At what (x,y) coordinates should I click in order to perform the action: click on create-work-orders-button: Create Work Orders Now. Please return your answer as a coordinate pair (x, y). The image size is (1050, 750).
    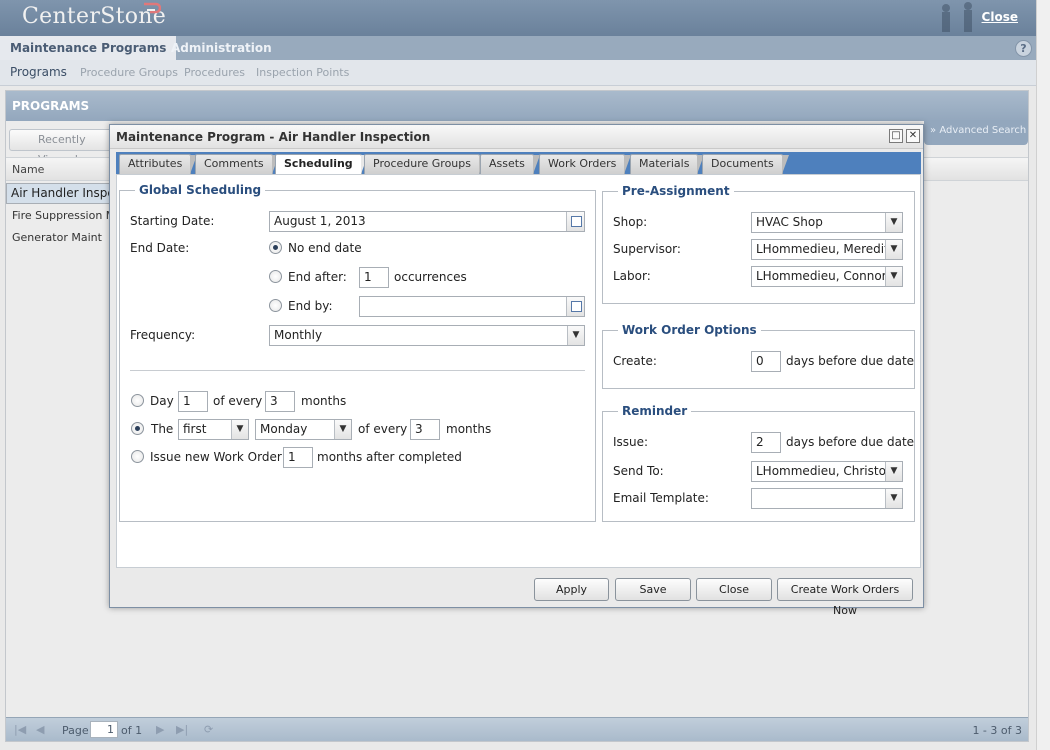
    Looking at the image, I should click on (845, 597).